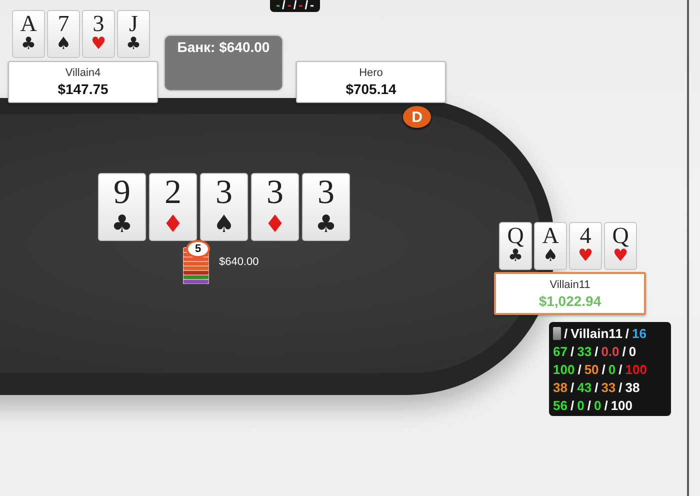 This screenshot has width=700, height=496. Describe the element at coordinates (83, 89) in the screenshot. I see `player-stack: $147.75` at that location.